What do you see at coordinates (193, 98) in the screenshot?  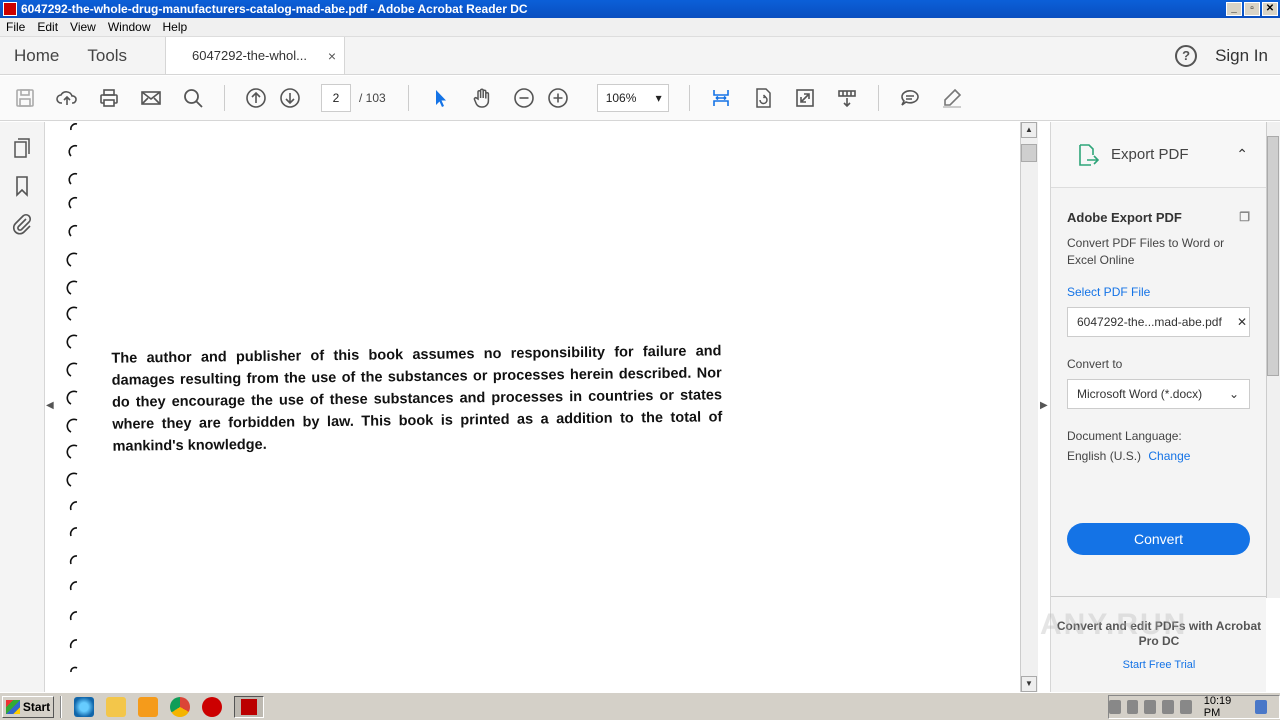 I see `search-icon` at bounding box center [193, 98].